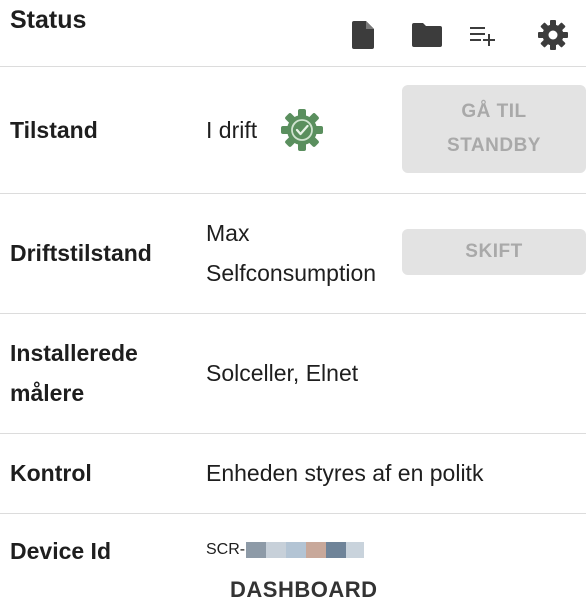  I want to click on device-id-label: Device Id, so click(60, 551).